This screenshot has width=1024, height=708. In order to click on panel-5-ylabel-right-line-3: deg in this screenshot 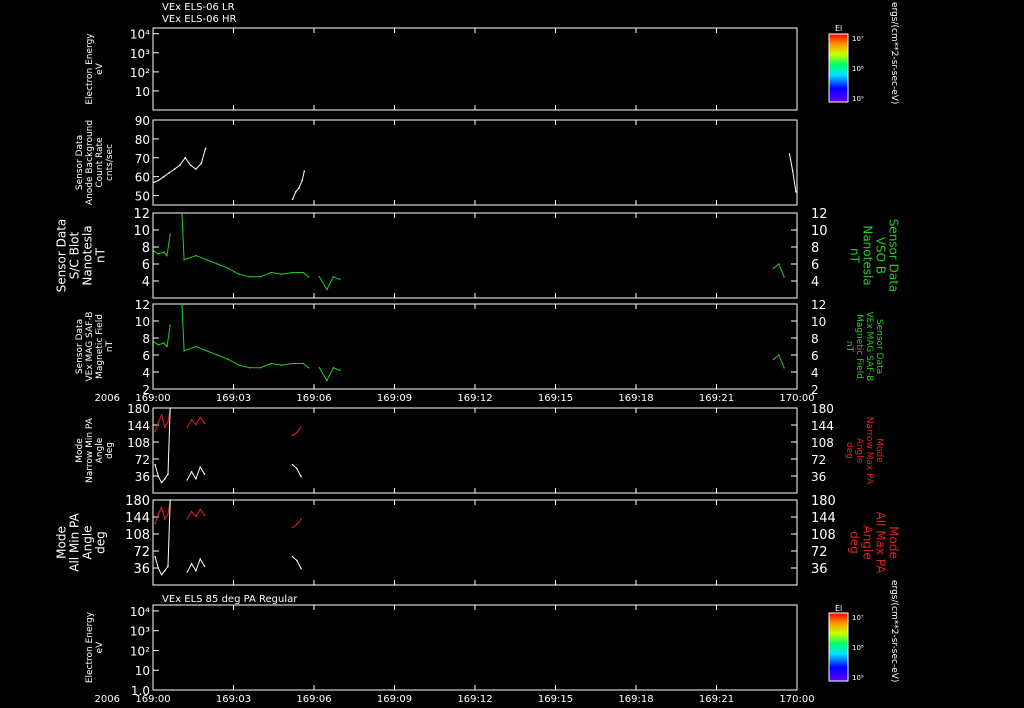, I will do `click(855, 542)`.